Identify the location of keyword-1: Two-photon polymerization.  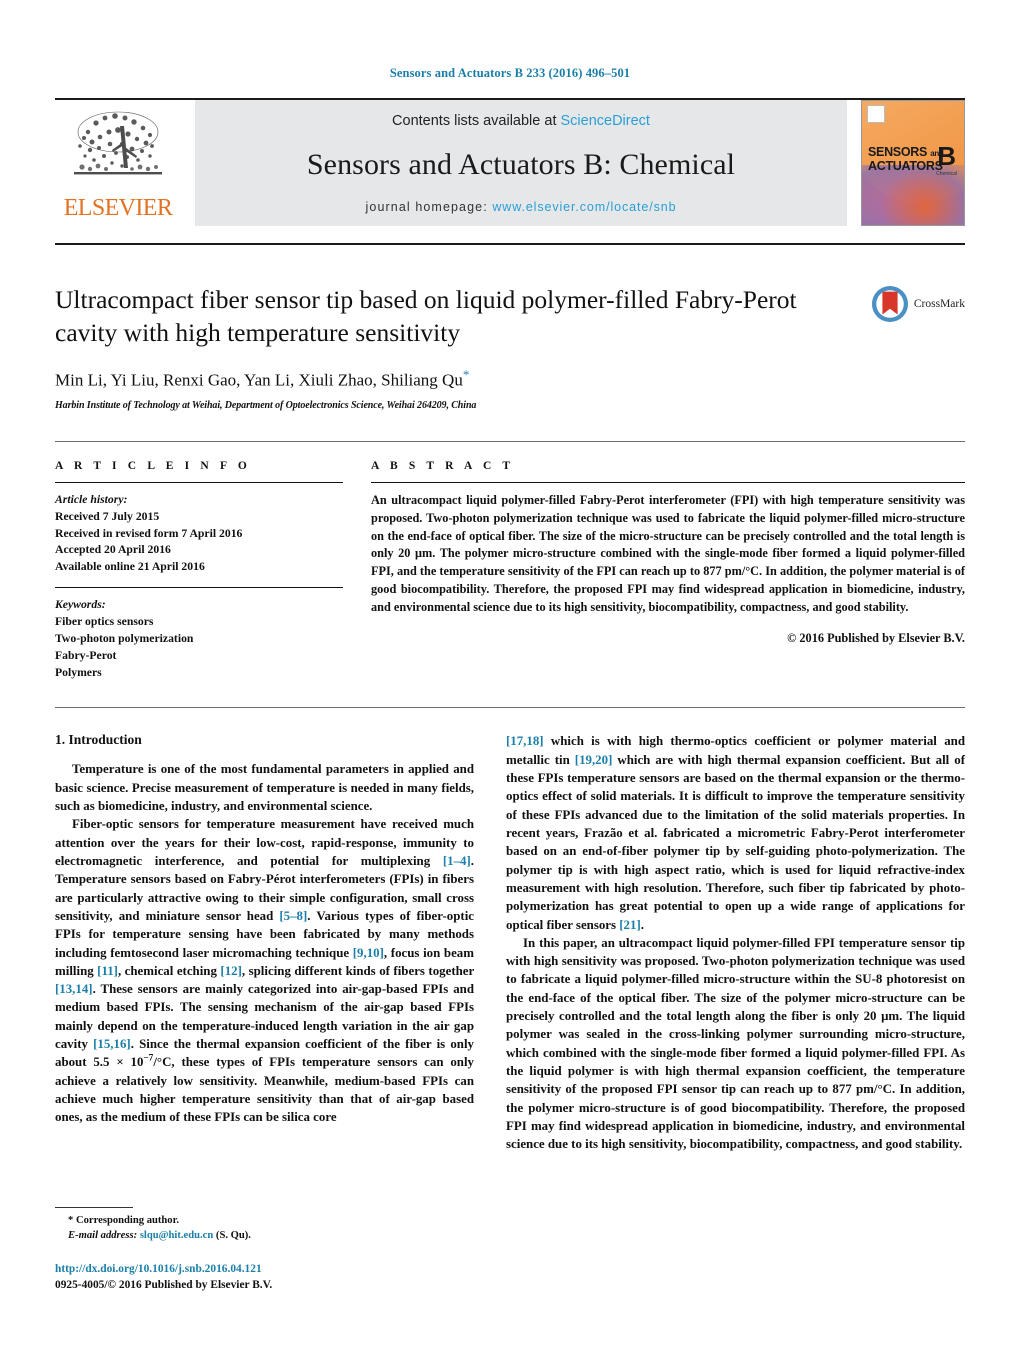
(124, 638).